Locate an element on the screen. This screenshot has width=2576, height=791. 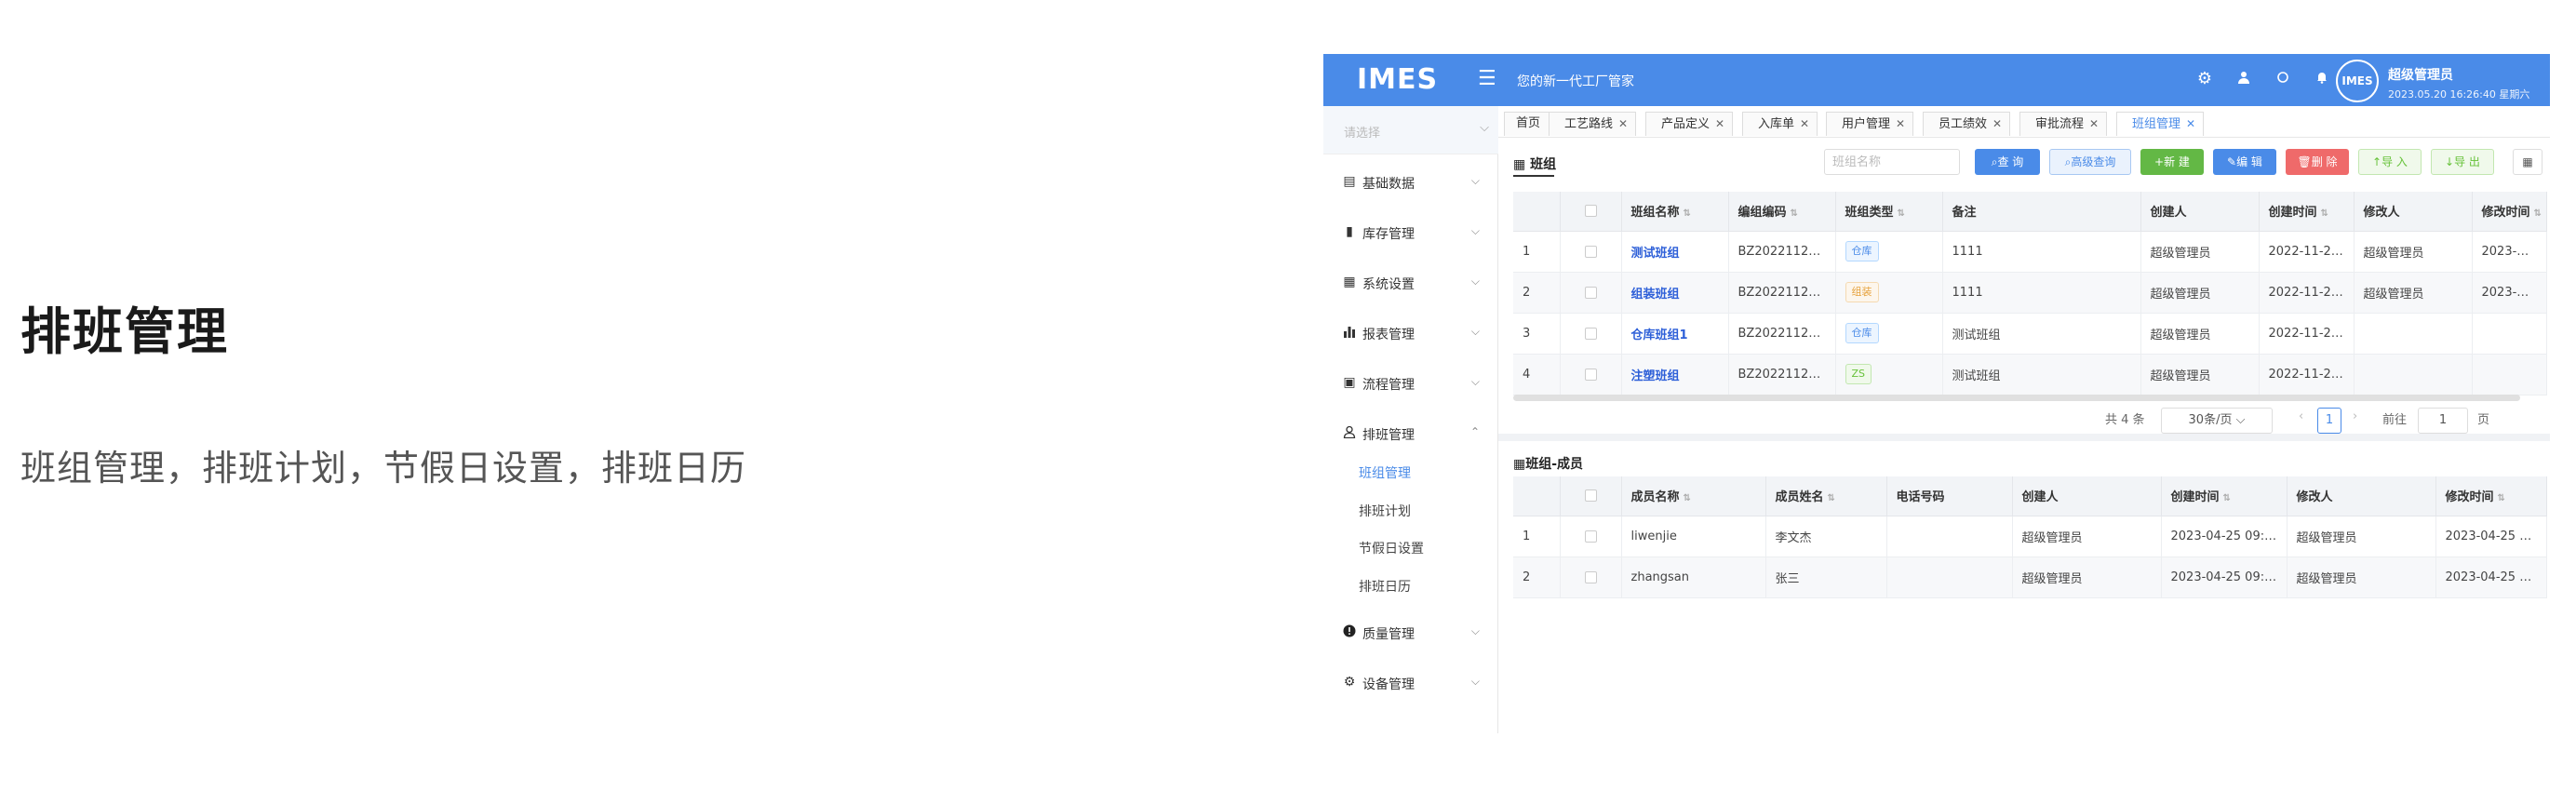
sidebar-item-scheduling: 排班管理 ⌃ is located at coordinates (1410, 433).